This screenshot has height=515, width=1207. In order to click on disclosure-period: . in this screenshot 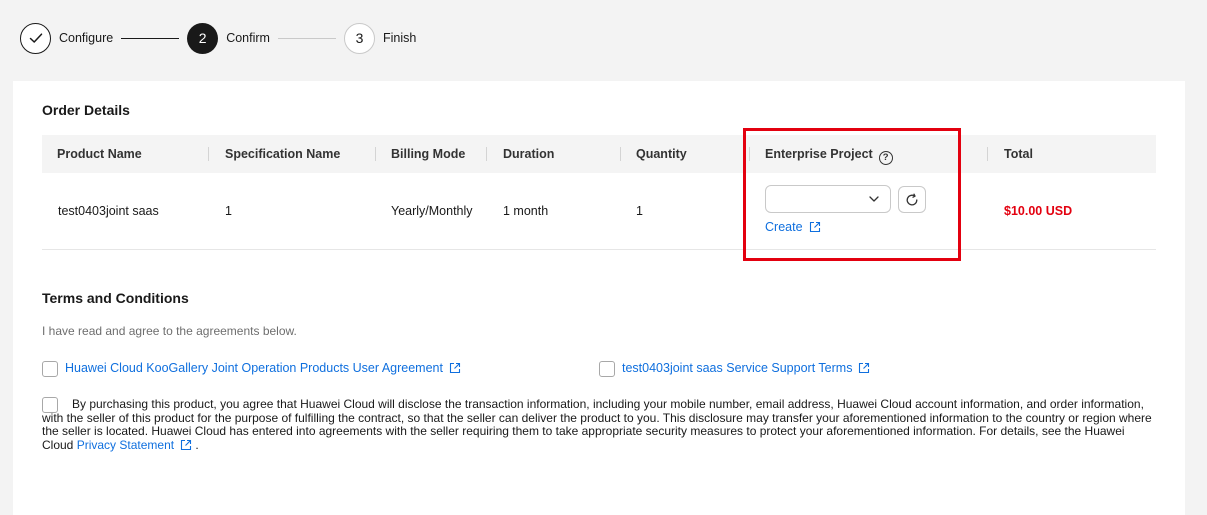, I will do `click(197, 444)`.